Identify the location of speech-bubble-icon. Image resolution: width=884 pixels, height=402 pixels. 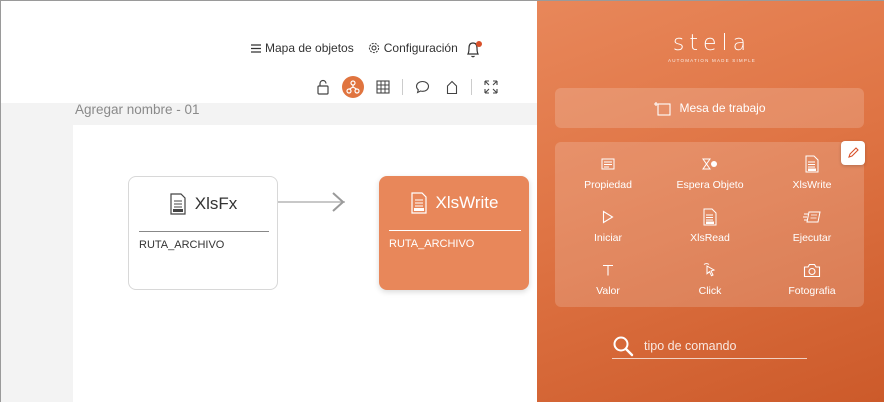
(422, 87).